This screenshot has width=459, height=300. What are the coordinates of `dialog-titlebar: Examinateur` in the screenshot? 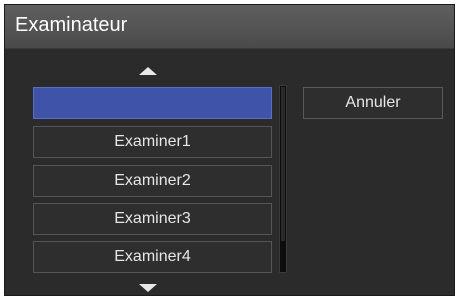 It's located at (229, 27).